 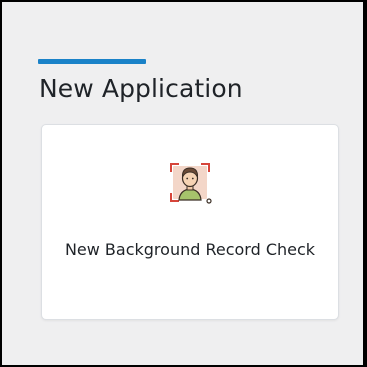 What do you see at coordinates (141, 88) in the screenshot?
I see `section-title: New Application` at bounding box center [141, 88].